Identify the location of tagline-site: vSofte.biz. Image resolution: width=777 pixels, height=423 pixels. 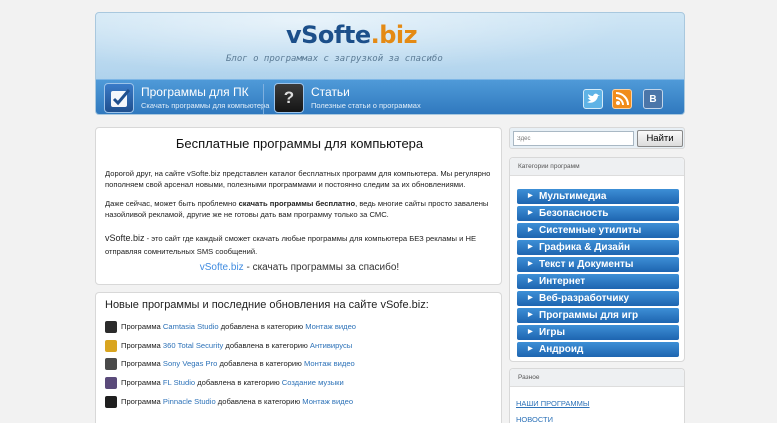
(221, 267).